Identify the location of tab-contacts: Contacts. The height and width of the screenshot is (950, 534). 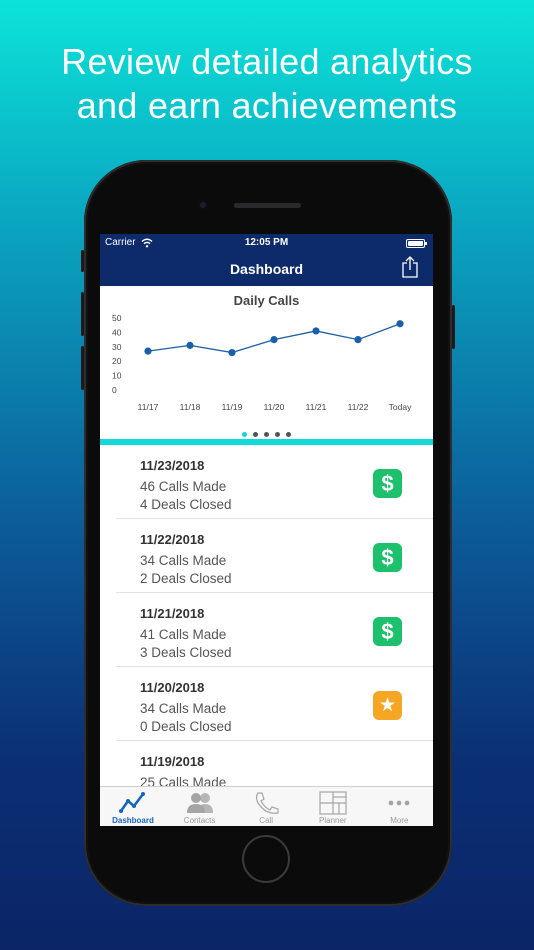
(200, 806).